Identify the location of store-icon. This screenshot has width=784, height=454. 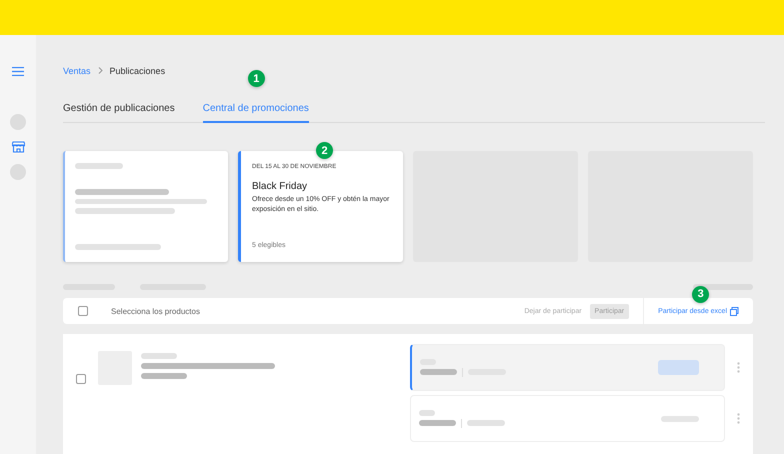
(18, 147).